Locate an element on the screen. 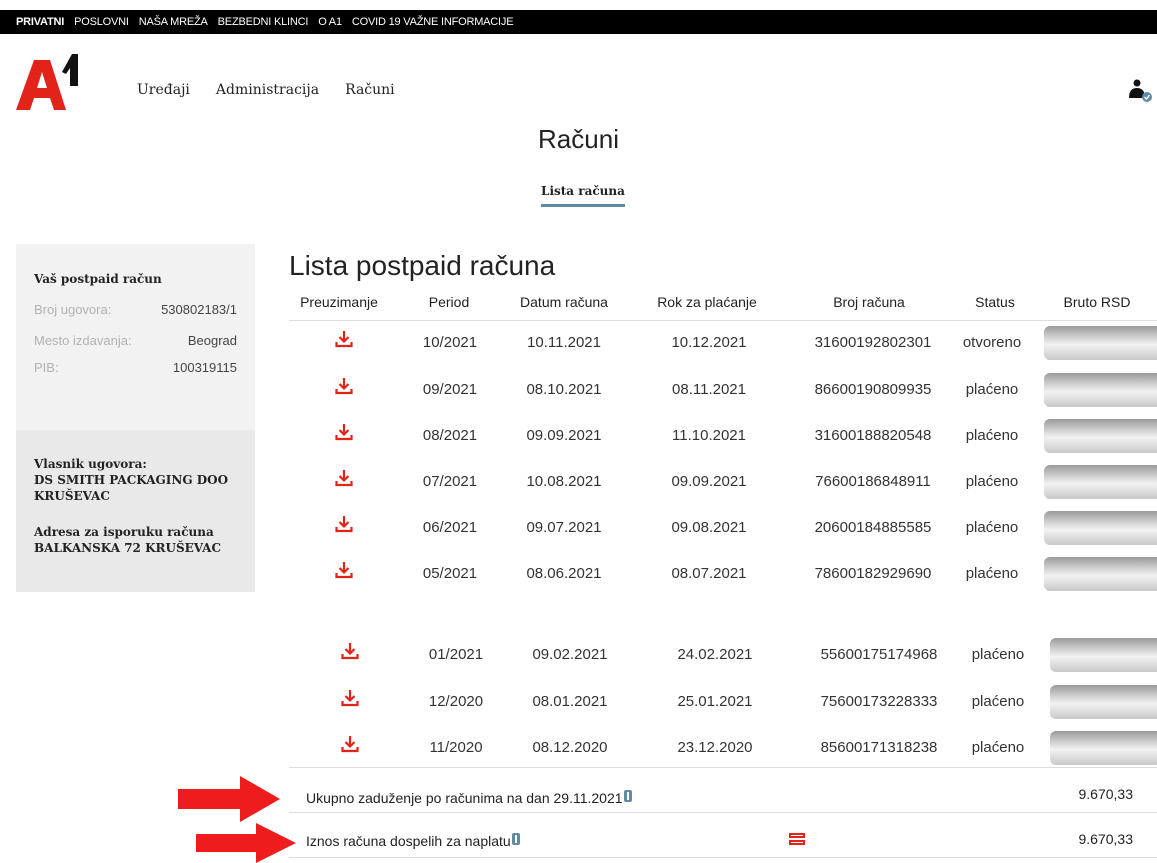 The width and height of the screenshot is (1157, 863). header-download: Preuzimanje is located at coordinates (339, 302).